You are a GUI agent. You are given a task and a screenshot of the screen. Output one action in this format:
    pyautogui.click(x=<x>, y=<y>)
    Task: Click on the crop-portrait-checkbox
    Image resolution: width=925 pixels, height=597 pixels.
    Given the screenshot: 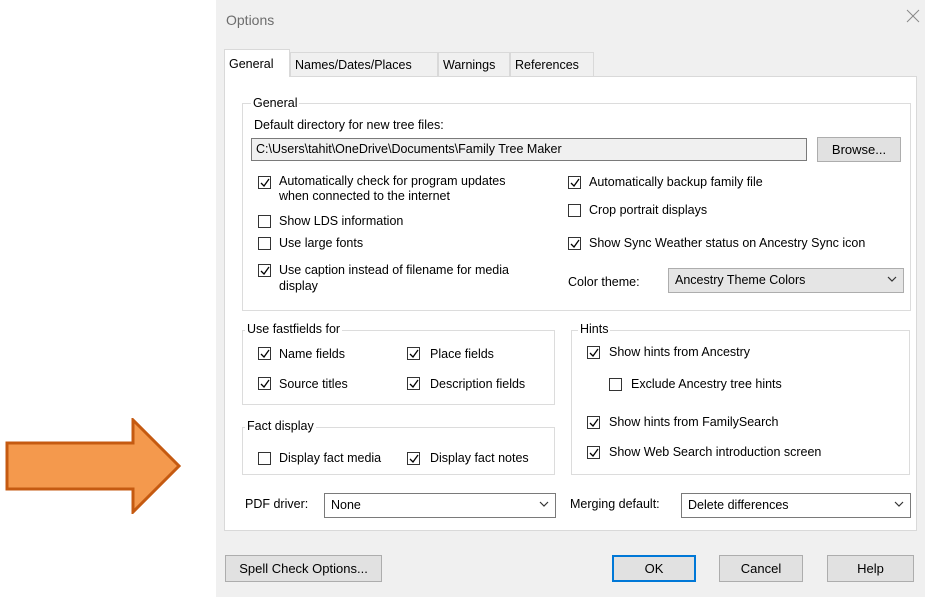 What is the action you would take?
    pyautogui.click(x=574, y=210)
    